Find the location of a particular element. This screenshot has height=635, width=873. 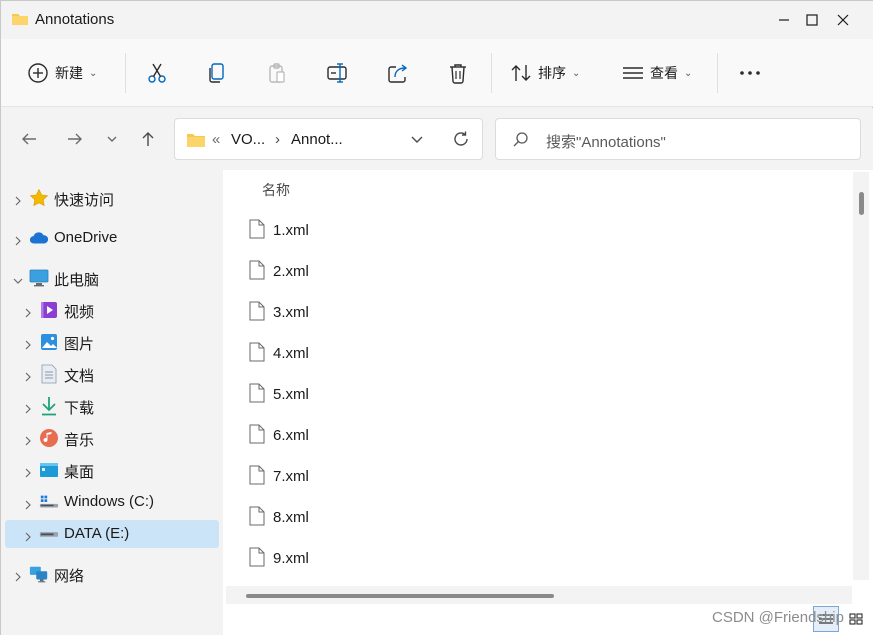

sidebar-item: 视频 is located at coordinates (112, 310).